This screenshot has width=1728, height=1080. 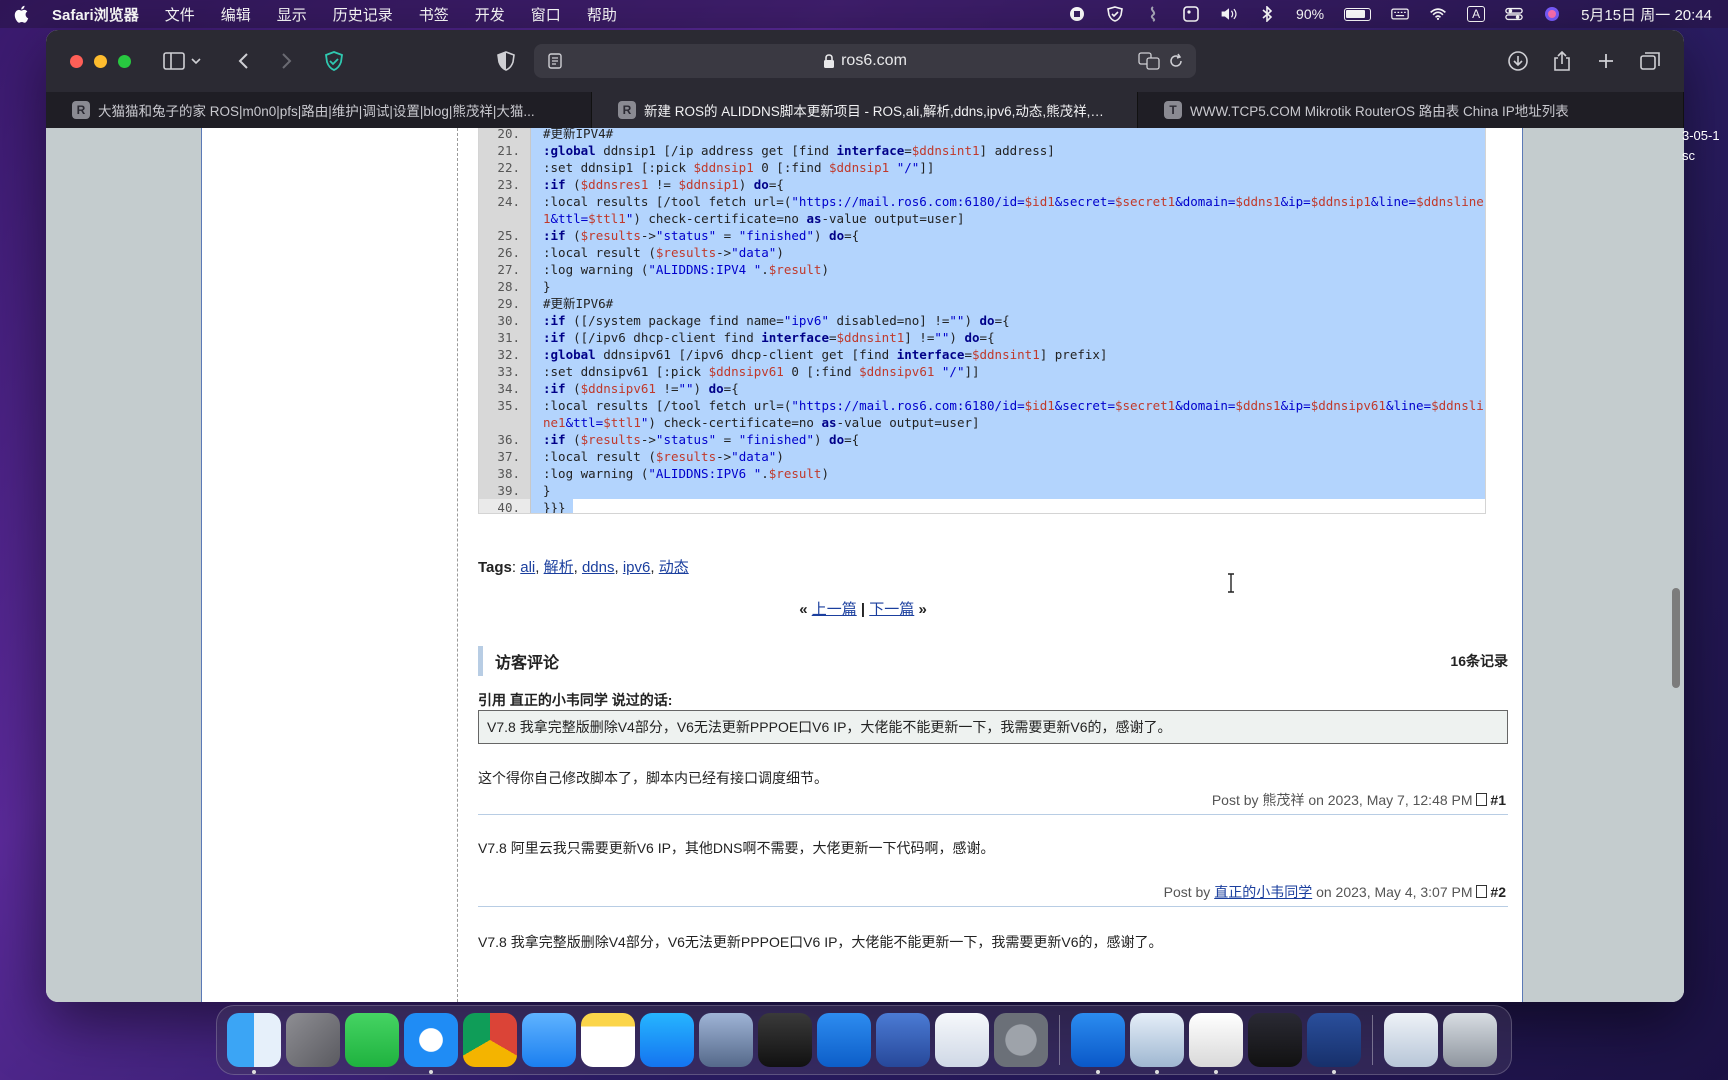 What do you see at coordinates (726, 1040) in the screenshot?
I see `remote-desktop-icon` at bounding box center [726, 1040].